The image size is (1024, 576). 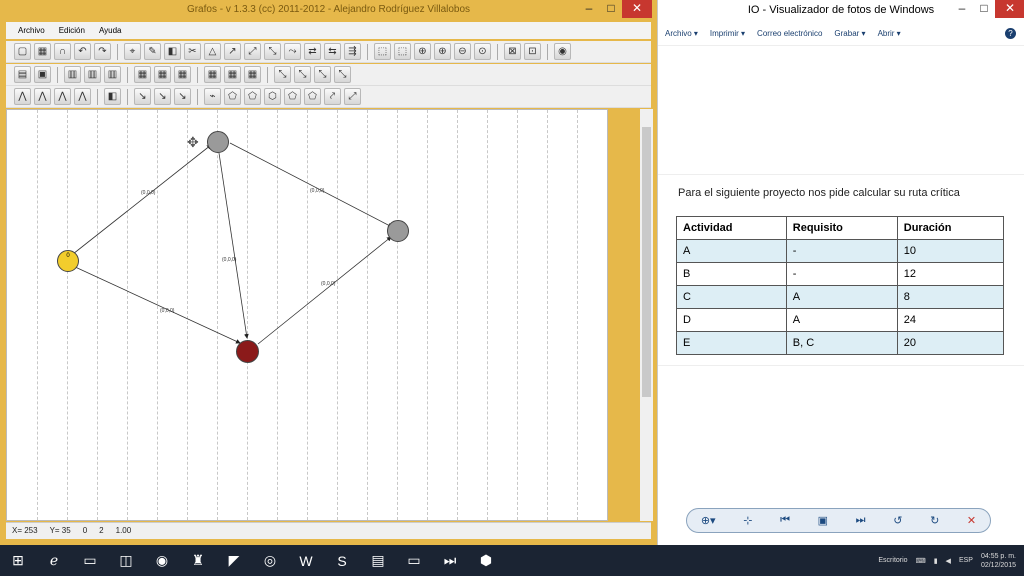 What do you see at coordinates (1010, 33) in the screenshot?
I see `help-icon: ?` at bounding box center [1010, 33].